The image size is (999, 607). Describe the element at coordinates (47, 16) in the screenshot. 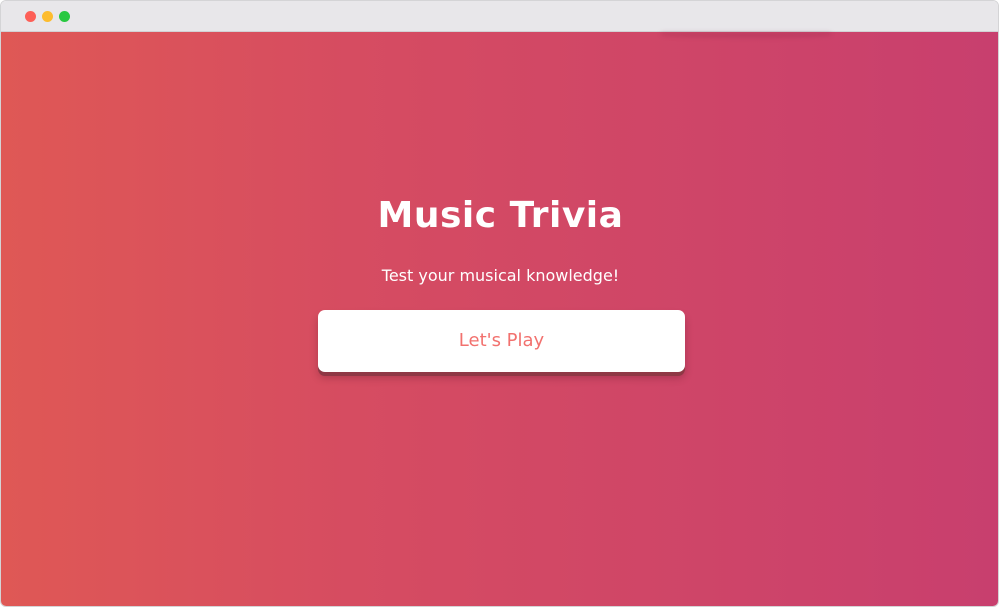

I see `minimize-window-icon` at that location.